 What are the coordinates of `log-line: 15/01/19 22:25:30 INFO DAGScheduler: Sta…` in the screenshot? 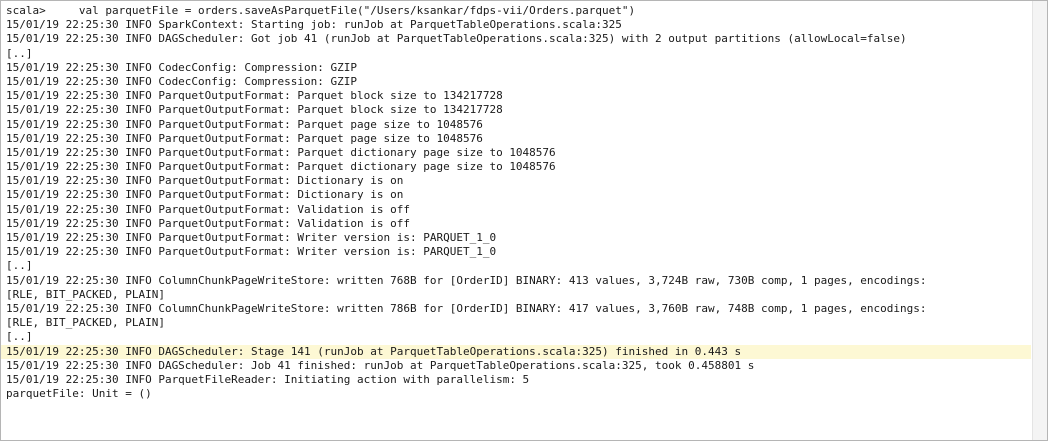 It's located at (516, 351).